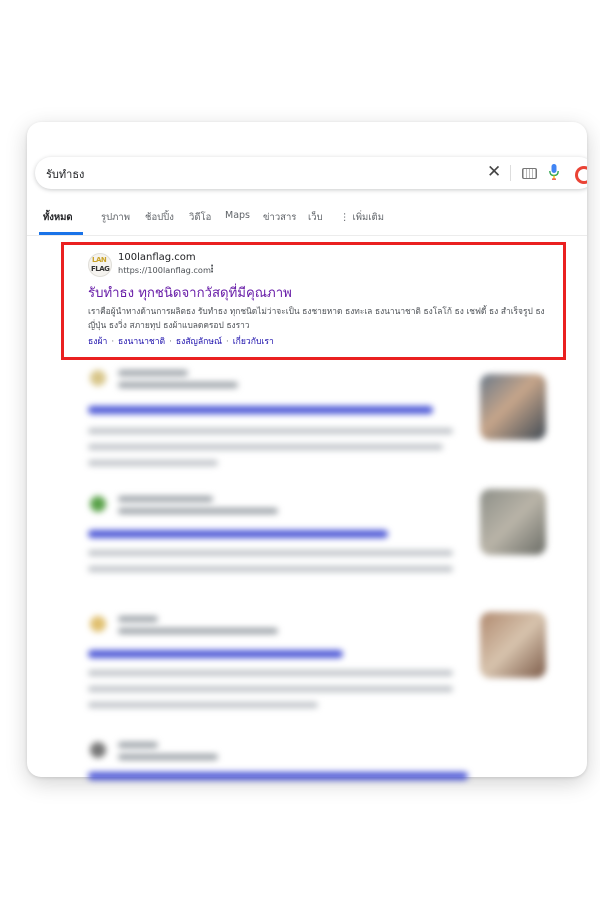 The height and width of the screenshot is (900, 600). What do you see at coordinates (100, 269) in the screenshot?
I see `favicon-text-bottom: FLAG` at bounding box center [100, 269].